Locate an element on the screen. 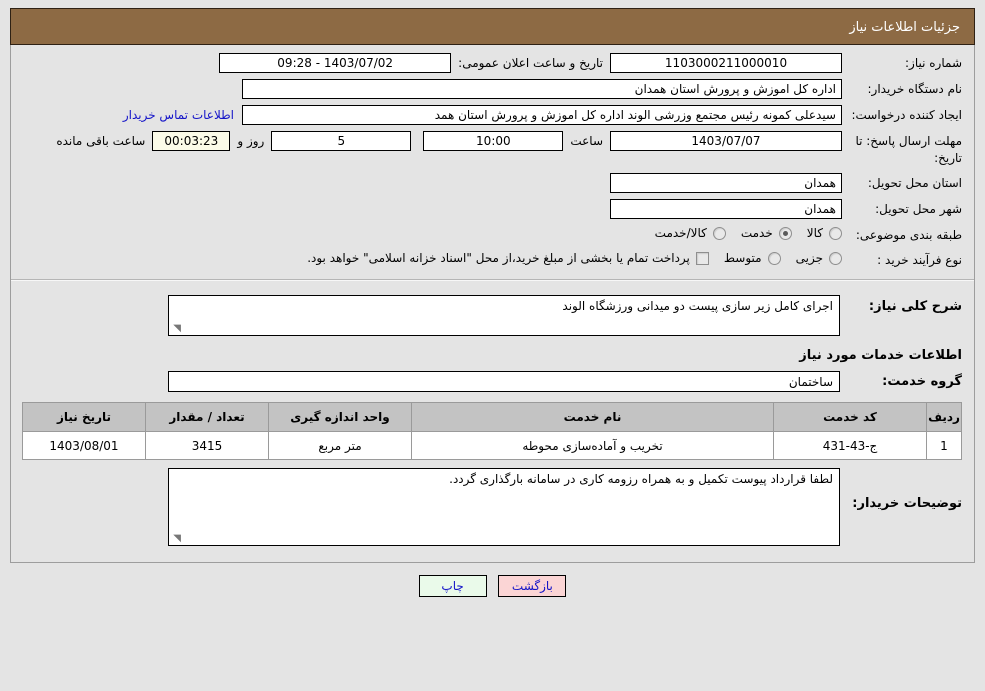 This screenshot has width=985, height=691. countdown-label: ساعت باقی مانده is located at coordinates (101, 141).